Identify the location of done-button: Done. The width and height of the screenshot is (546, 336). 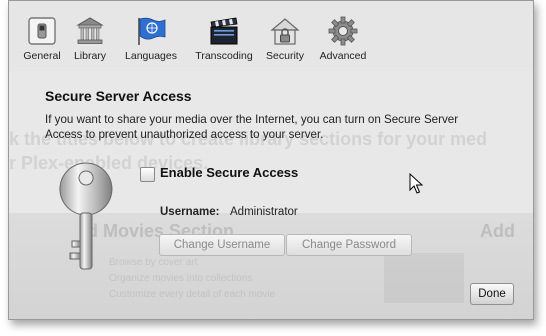
(492, 294).